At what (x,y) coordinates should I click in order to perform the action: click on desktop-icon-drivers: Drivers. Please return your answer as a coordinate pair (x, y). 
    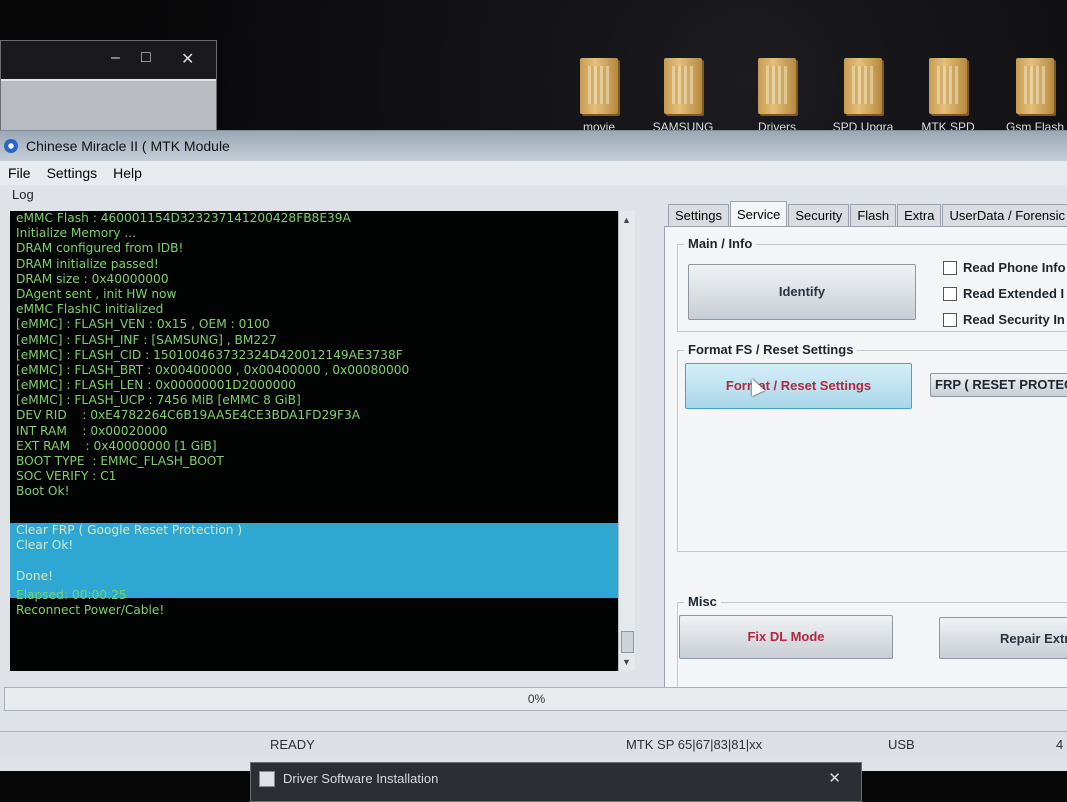
    Looking at the image, I should click on (777, 96).